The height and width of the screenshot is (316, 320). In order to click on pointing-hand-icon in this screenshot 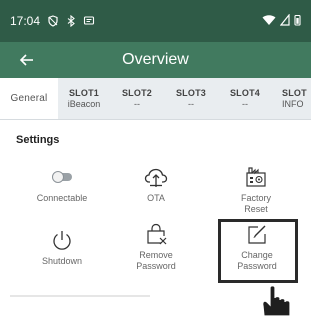, I will do `click(283, 299)`.